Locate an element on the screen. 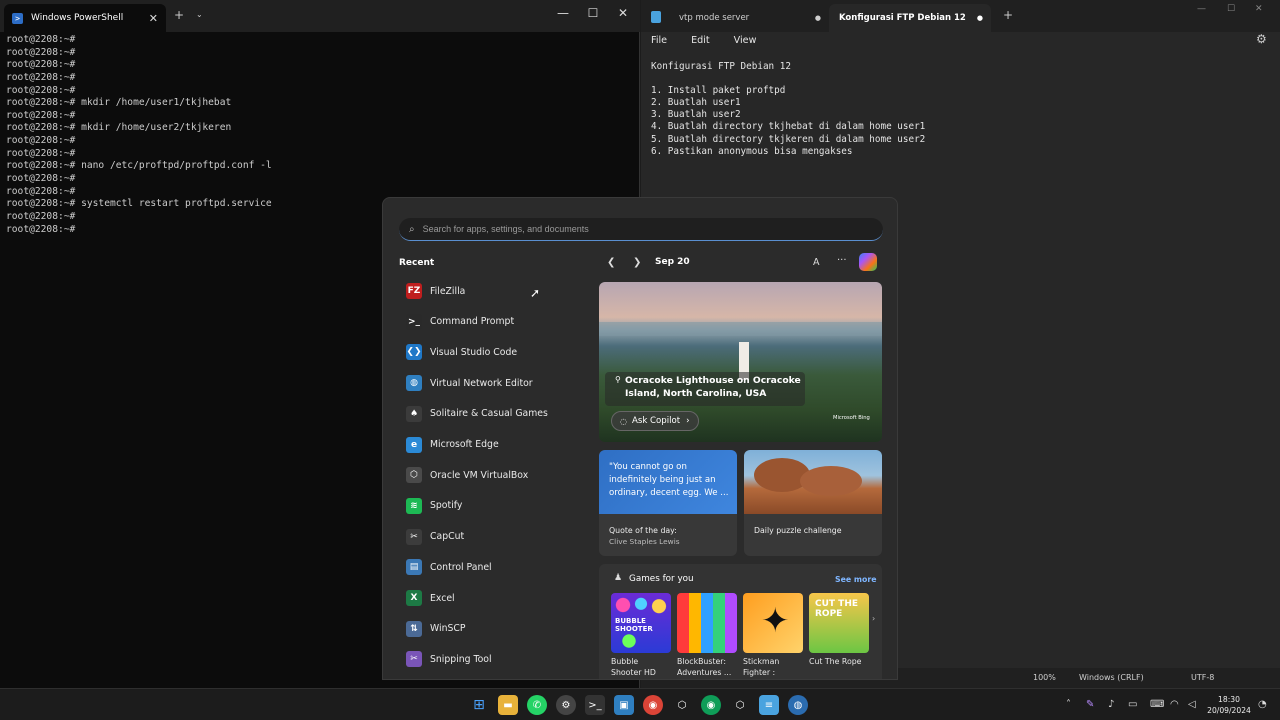  recent-app-item: >_ Command Prompt is located at coordinates (494, 322).